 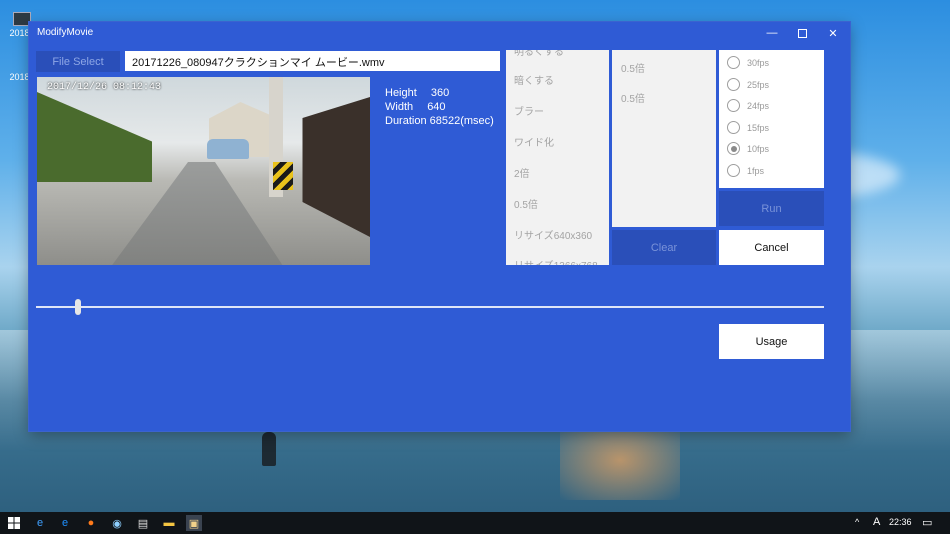 I want to click on close-icon: ✕, so click(x=833, y=33).